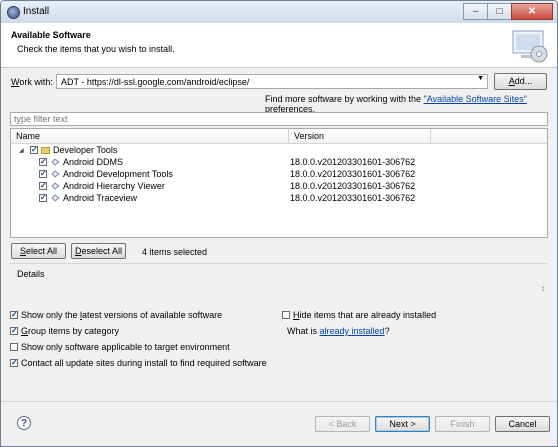  What do you see at coordinates (475, 99) in the screenshot?
I see `available-software-sites-link: "Available Software Sites"` at bounding box center [475, 99].